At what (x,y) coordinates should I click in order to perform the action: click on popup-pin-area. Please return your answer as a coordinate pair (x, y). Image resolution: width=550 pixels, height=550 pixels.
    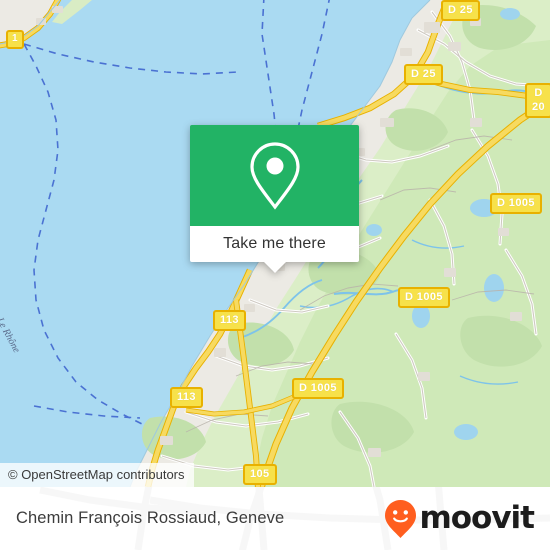
    Looking at the image, I should click on (274, 175).